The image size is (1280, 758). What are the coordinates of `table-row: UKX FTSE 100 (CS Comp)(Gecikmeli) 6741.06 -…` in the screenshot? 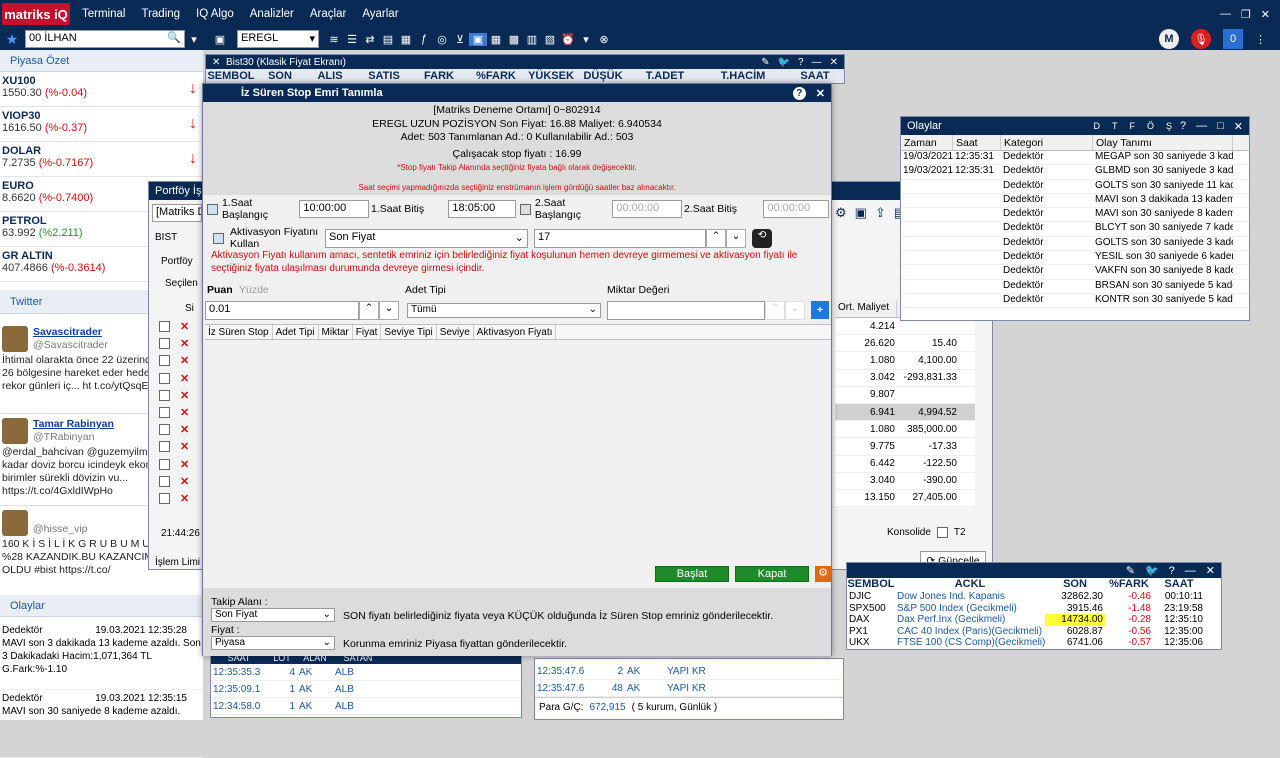 It's located at (1034, 643).